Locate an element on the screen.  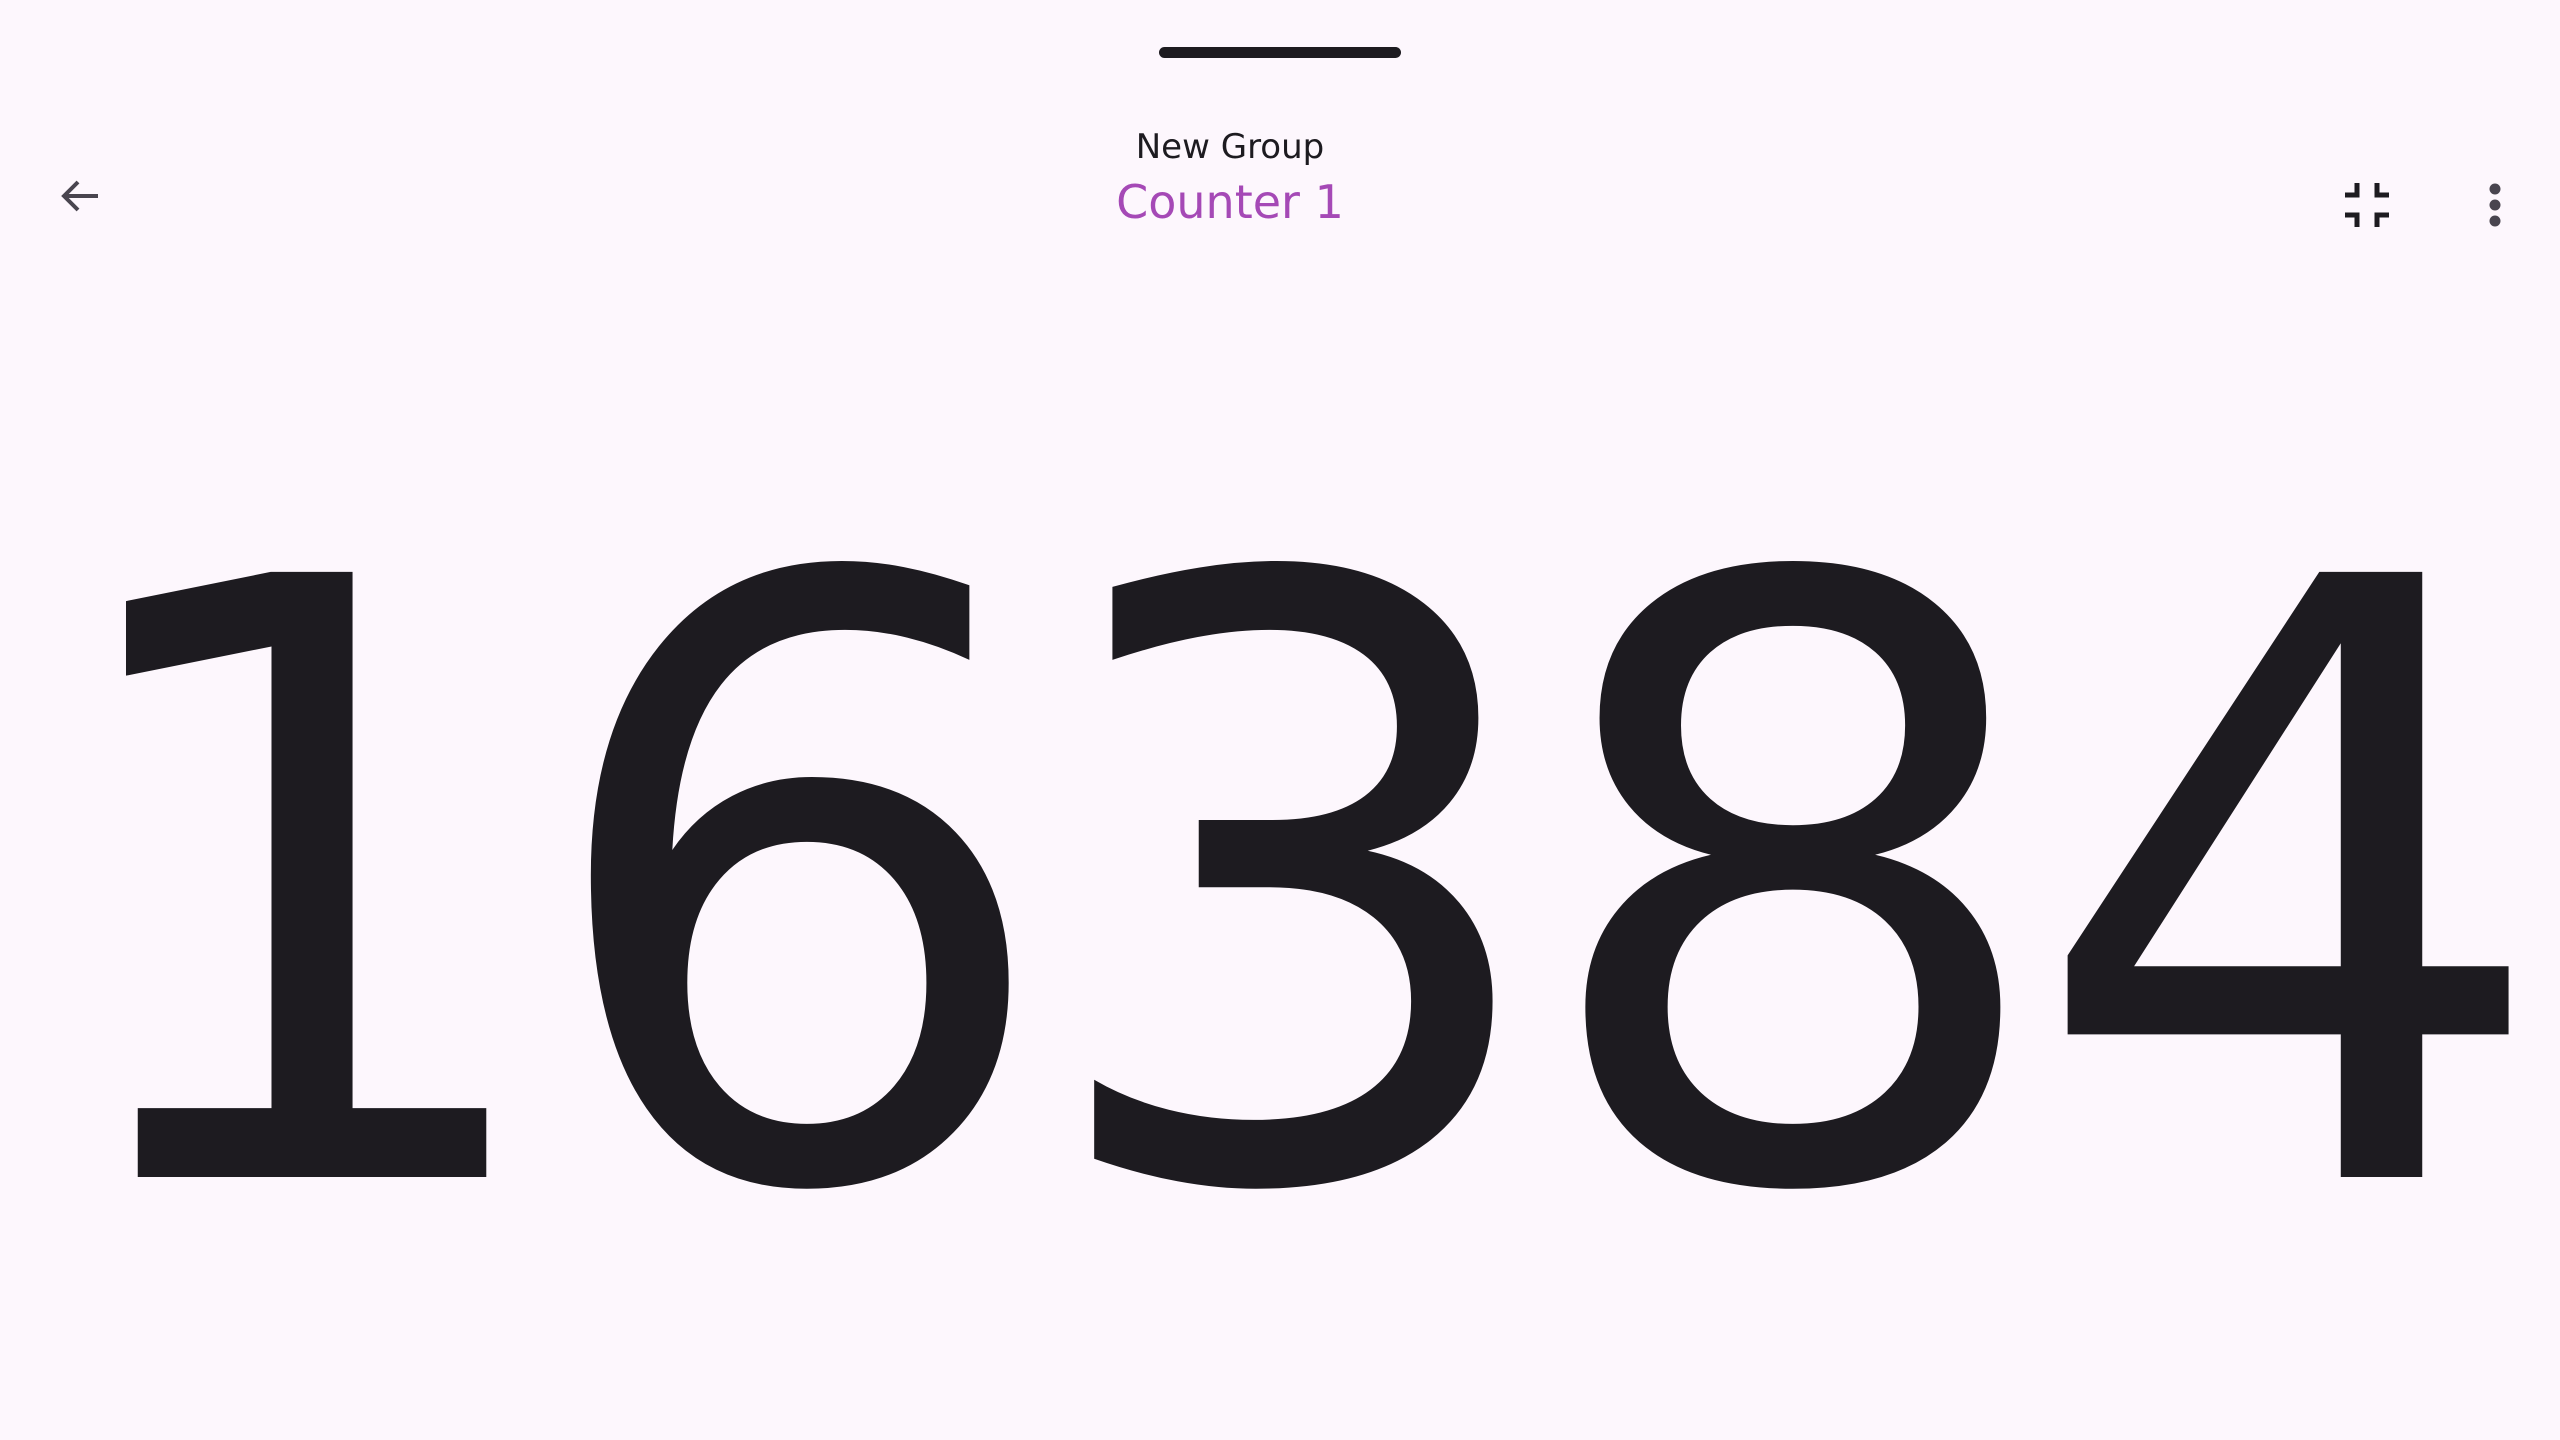
drag-handle is located at coordinates (1280, 52).